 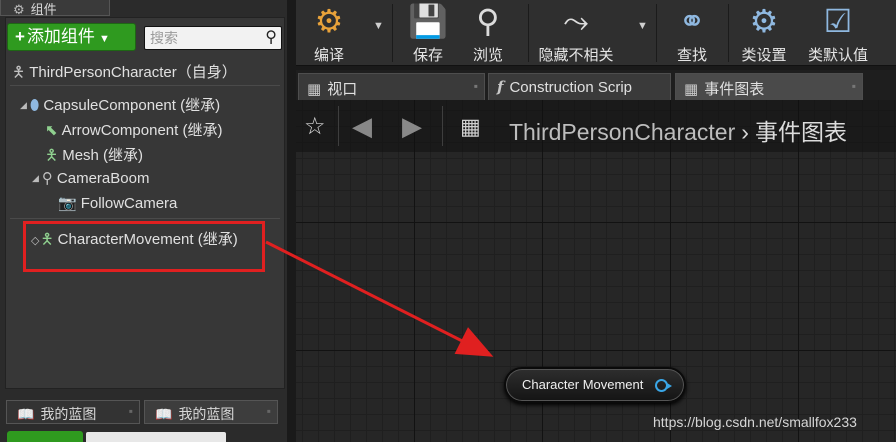 I want to click on graph-nav-bar: ☆ ◀ ▶ ▦ ThirdPersonCharacter › 事件图表, so click(x=596, y=126).